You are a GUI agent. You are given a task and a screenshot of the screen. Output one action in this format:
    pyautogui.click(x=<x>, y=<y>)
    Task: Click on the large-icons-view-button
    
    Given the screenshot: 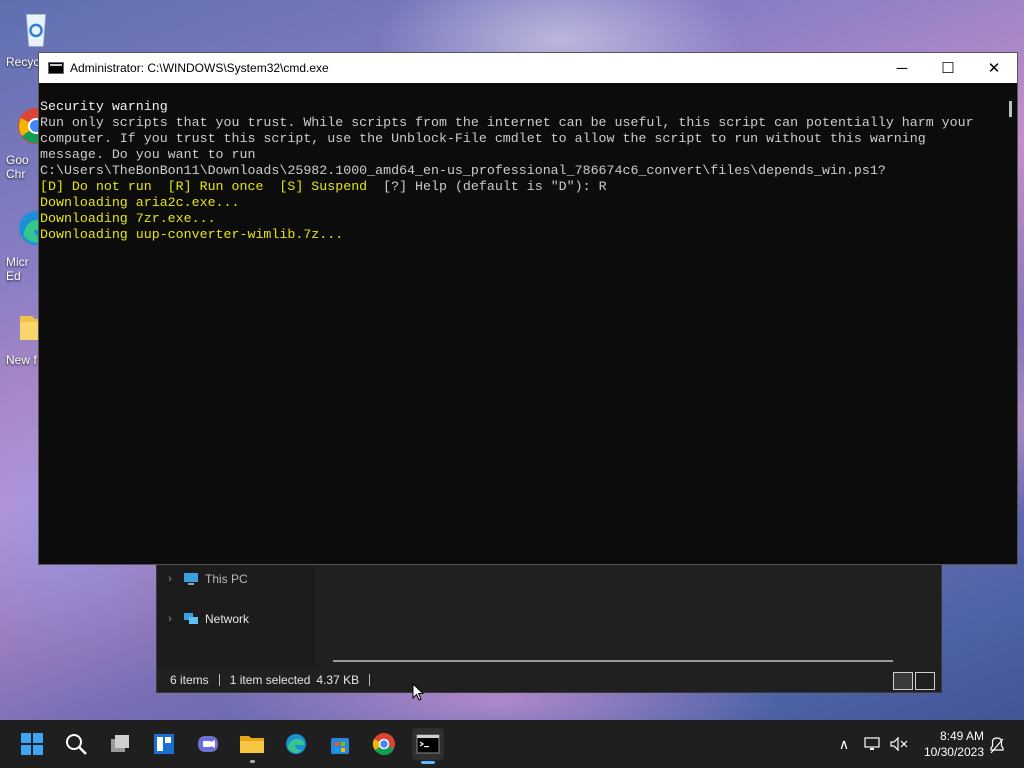 What is the action you would take?
    pyautogui.click(x=925, y=681)
    